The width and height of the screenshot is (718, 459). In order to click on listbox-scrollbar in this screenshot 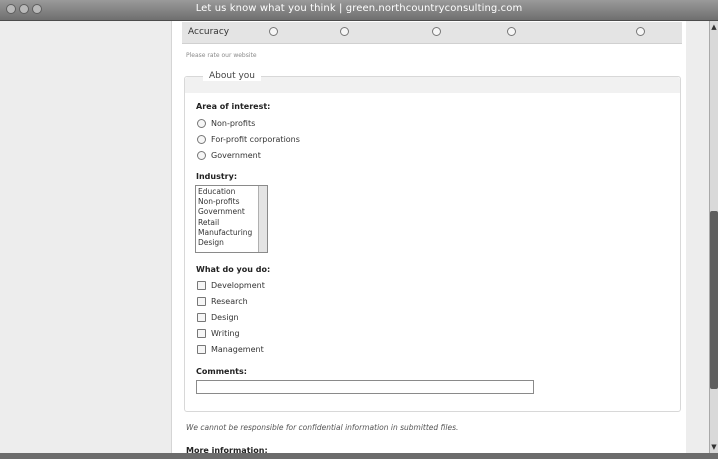, I will do `click(262, 219)`.